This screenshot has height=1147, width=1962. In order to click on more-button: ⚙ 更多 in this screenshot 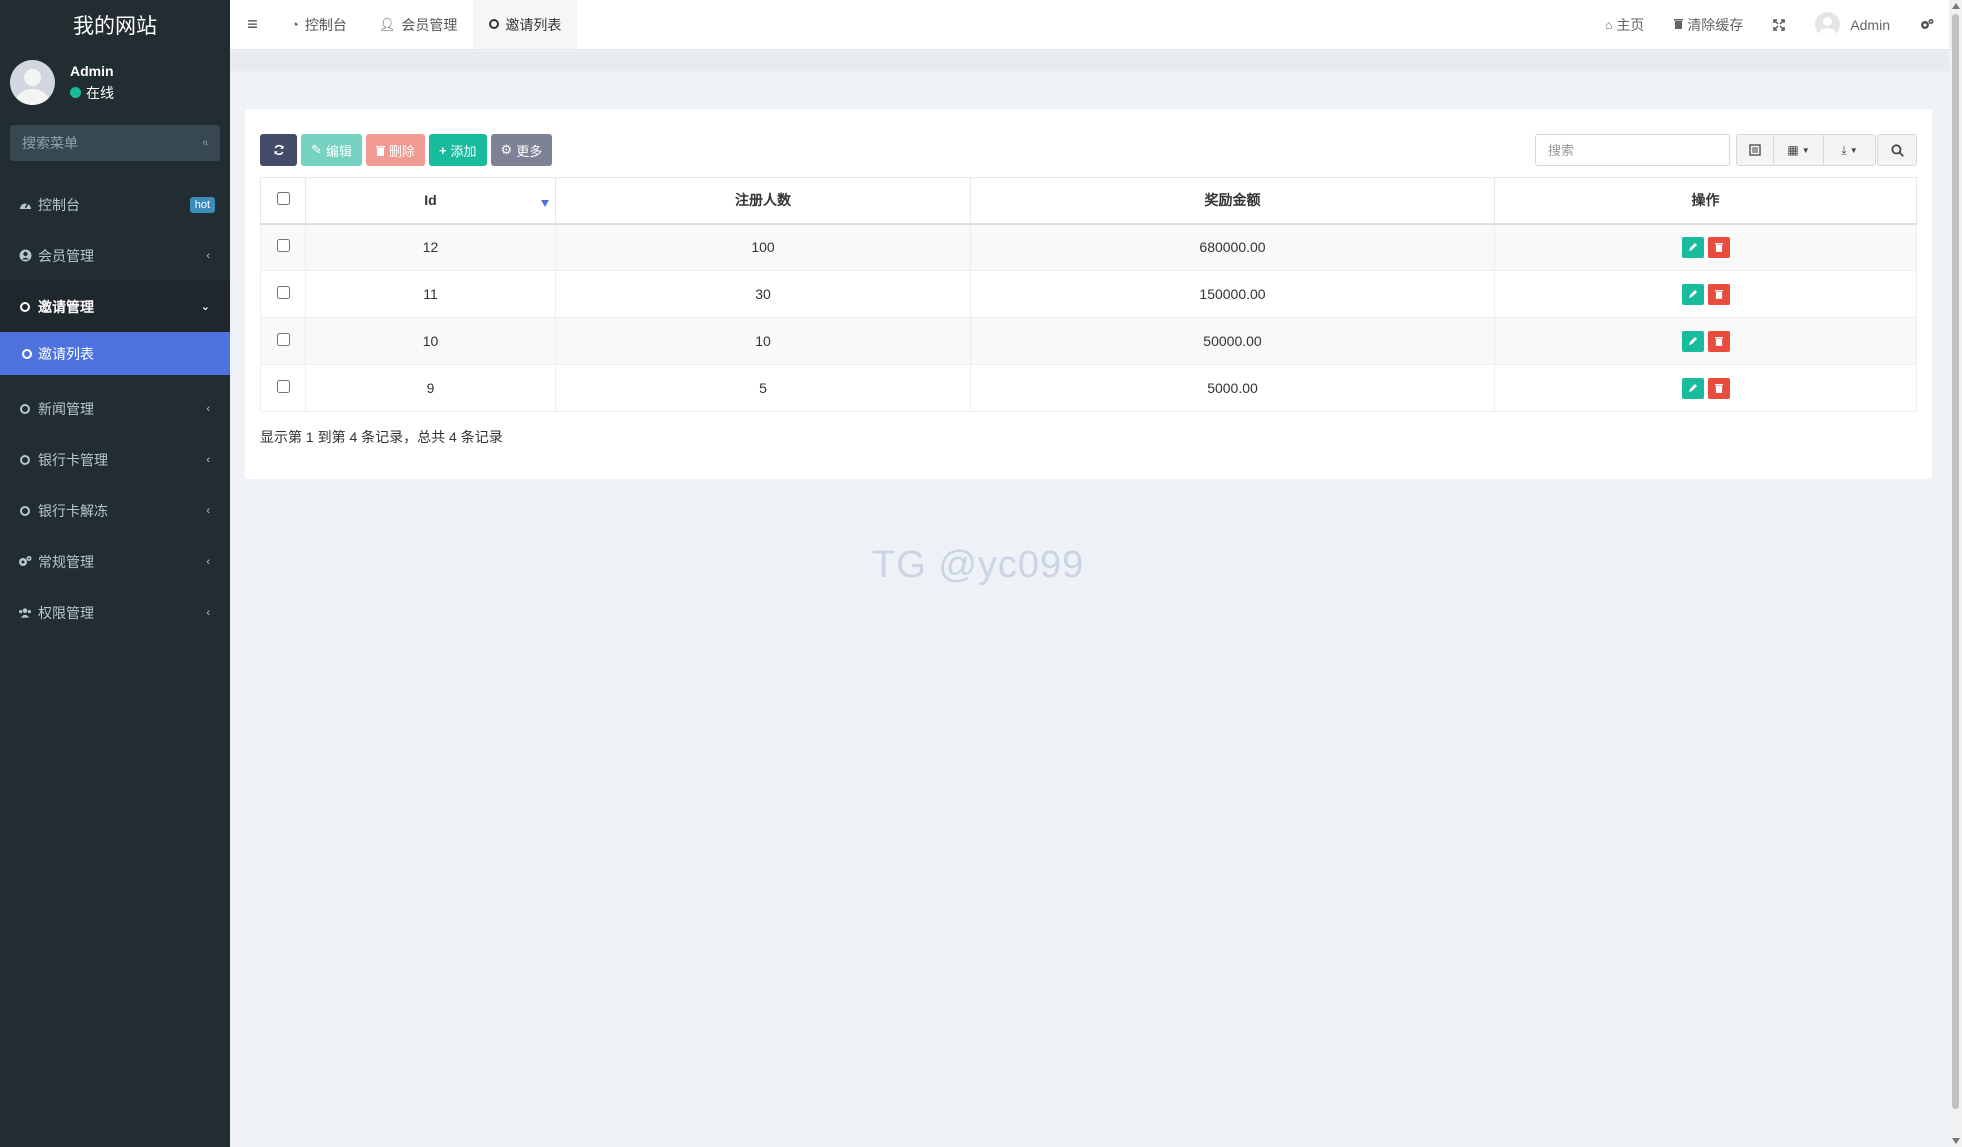, I will do `click(521, 150)`.